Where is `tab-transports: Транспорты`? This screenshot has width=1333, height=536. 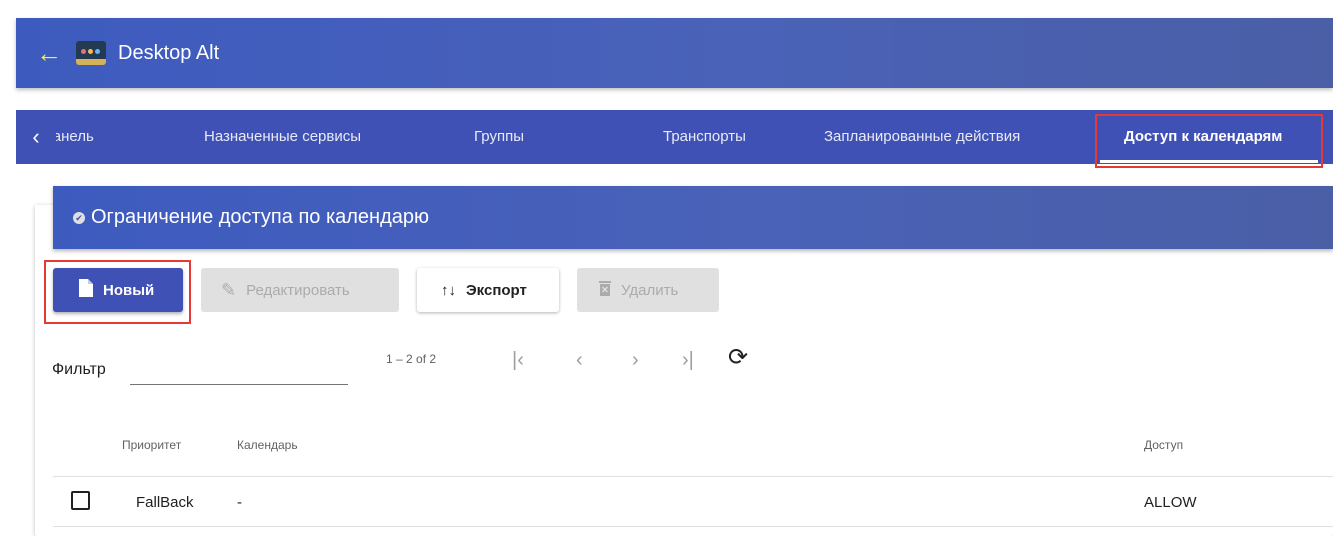
tab-transports: Транспорты is located at coordinates (704, 137).